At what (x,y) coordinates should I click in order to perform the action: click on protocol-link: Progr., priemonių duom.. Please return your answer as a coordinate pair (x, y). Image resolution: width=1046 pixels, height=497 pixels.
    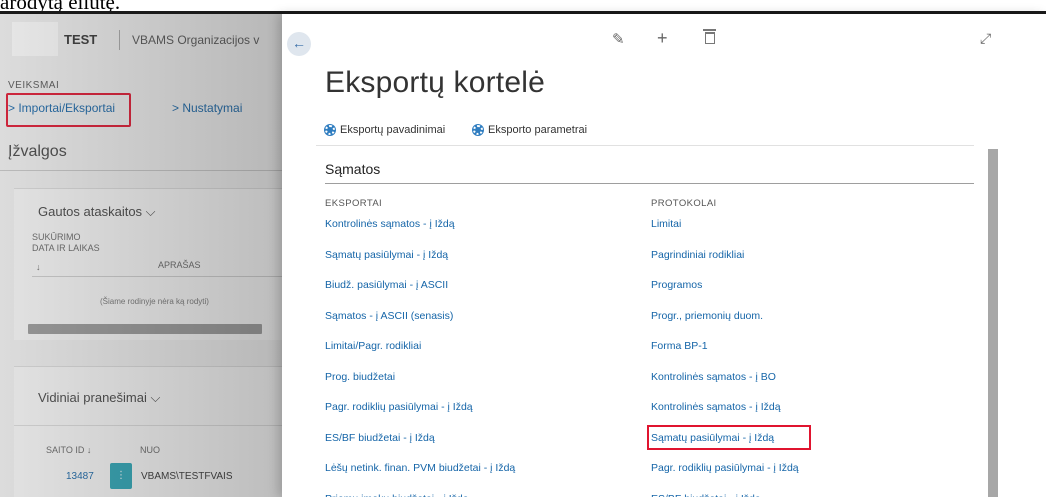
    Looking at the image, I should click on (707, 316).